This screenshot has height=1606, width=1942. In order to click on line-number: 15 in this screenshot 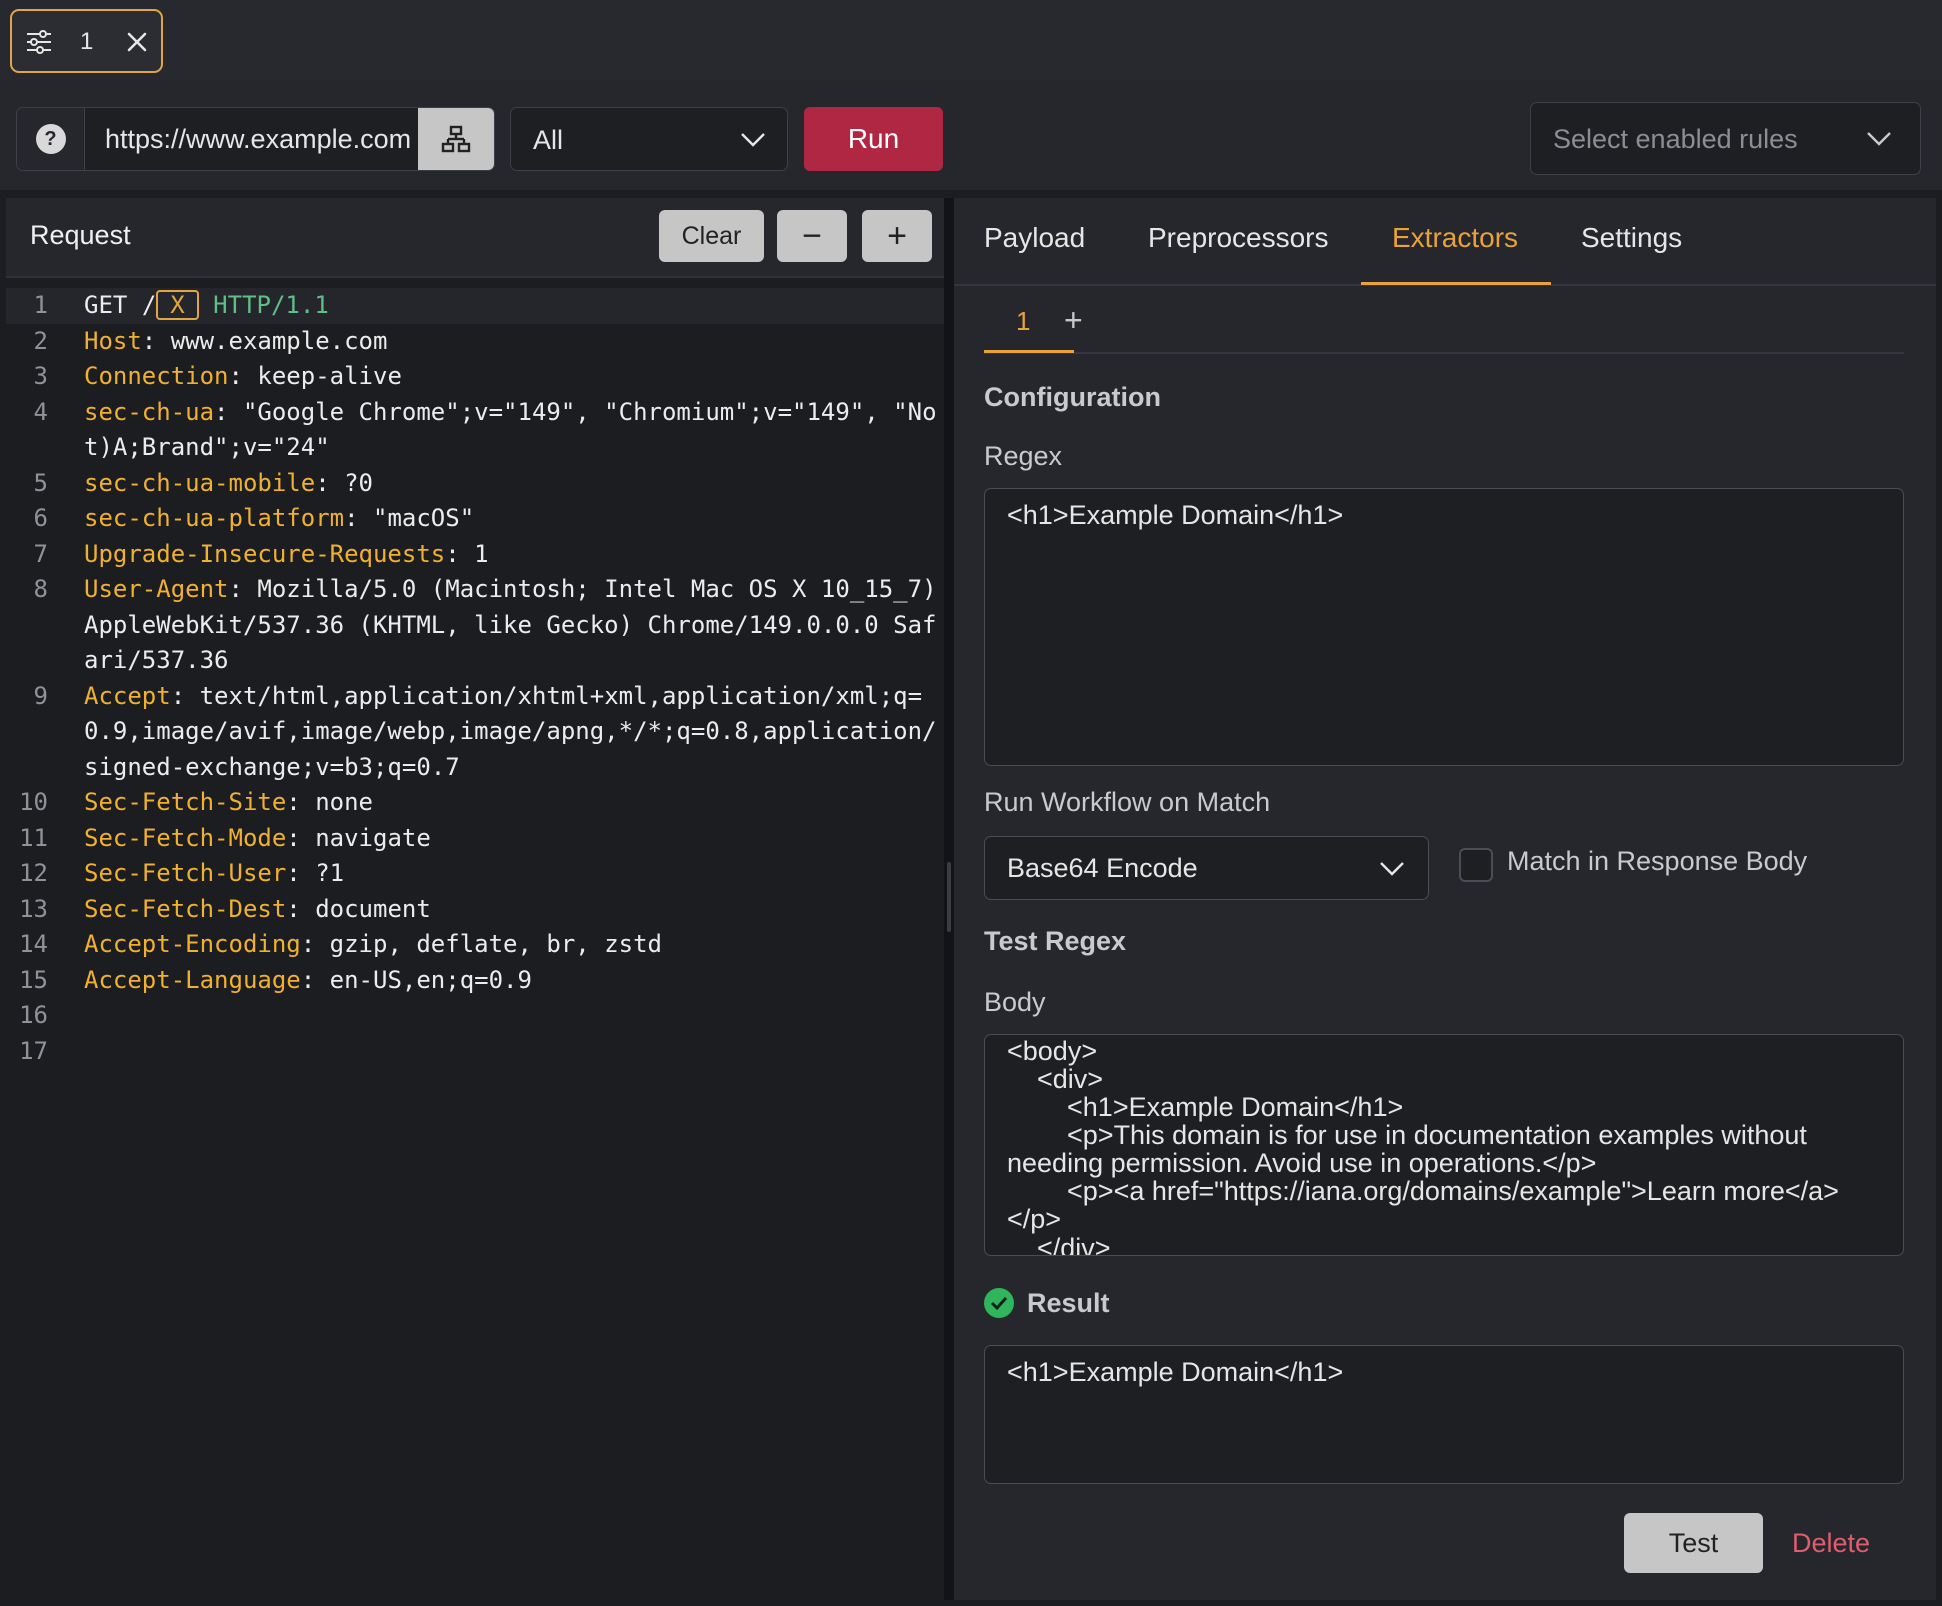, I will do `click(33, 979)`.